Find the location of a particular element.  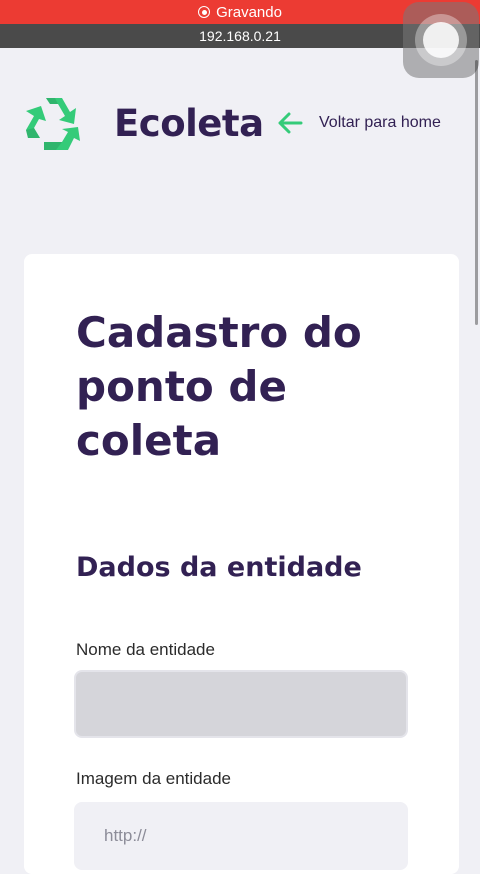

assistive-touch-ring is located at coordinates (441, 40).